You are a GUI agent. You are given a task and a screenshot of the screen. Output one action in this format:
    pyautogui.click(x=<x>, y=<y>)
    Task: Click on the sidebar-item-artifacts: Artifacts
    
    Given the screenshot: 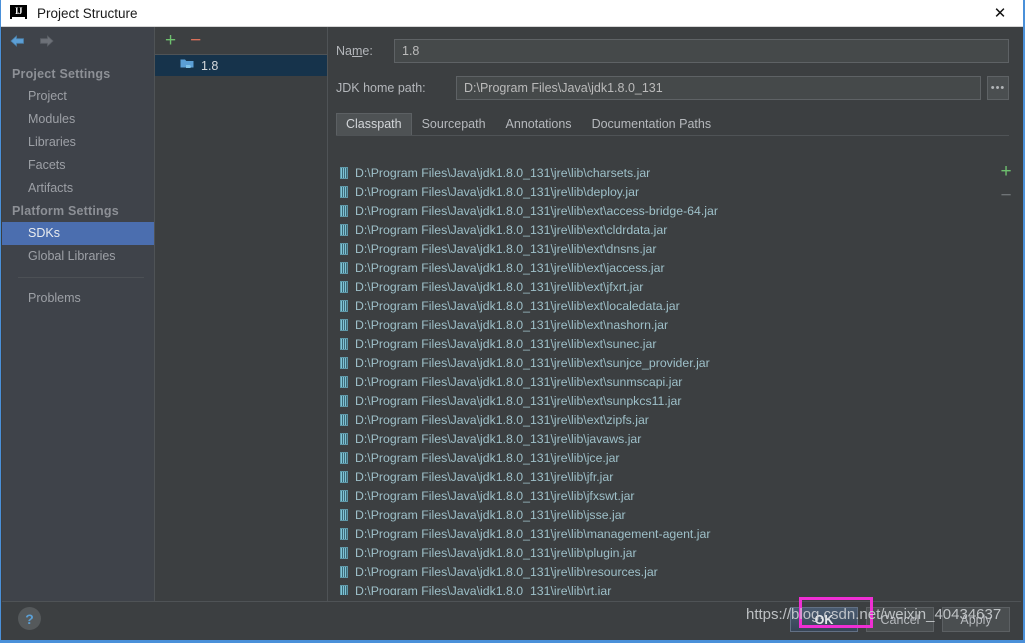 What is the action you would take?
    pyautogui.click(x=78, y=188)
    